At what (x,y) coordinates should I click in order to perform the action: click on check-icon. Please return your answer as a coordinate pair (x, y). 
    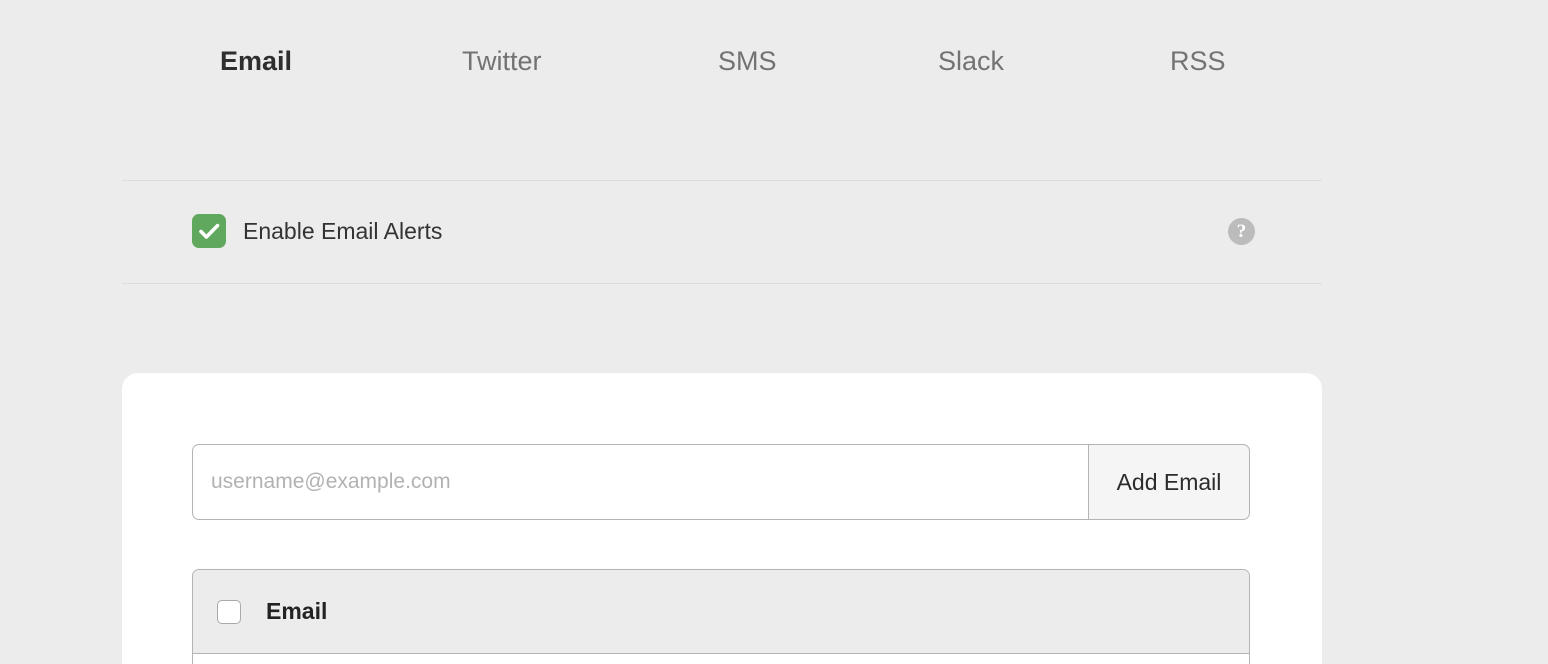
    Looking at the image, I should click on (209, 231).